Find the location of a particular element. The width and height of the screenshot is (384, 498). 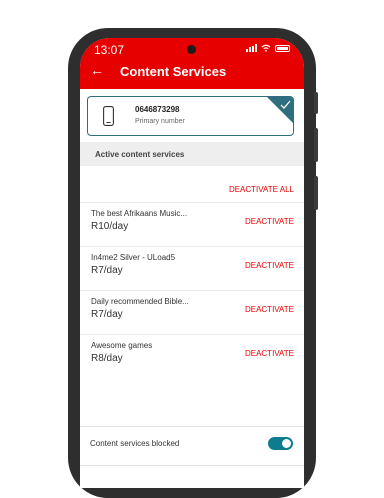

phone-number: 0646873298 is located at coordinates (157, 109).